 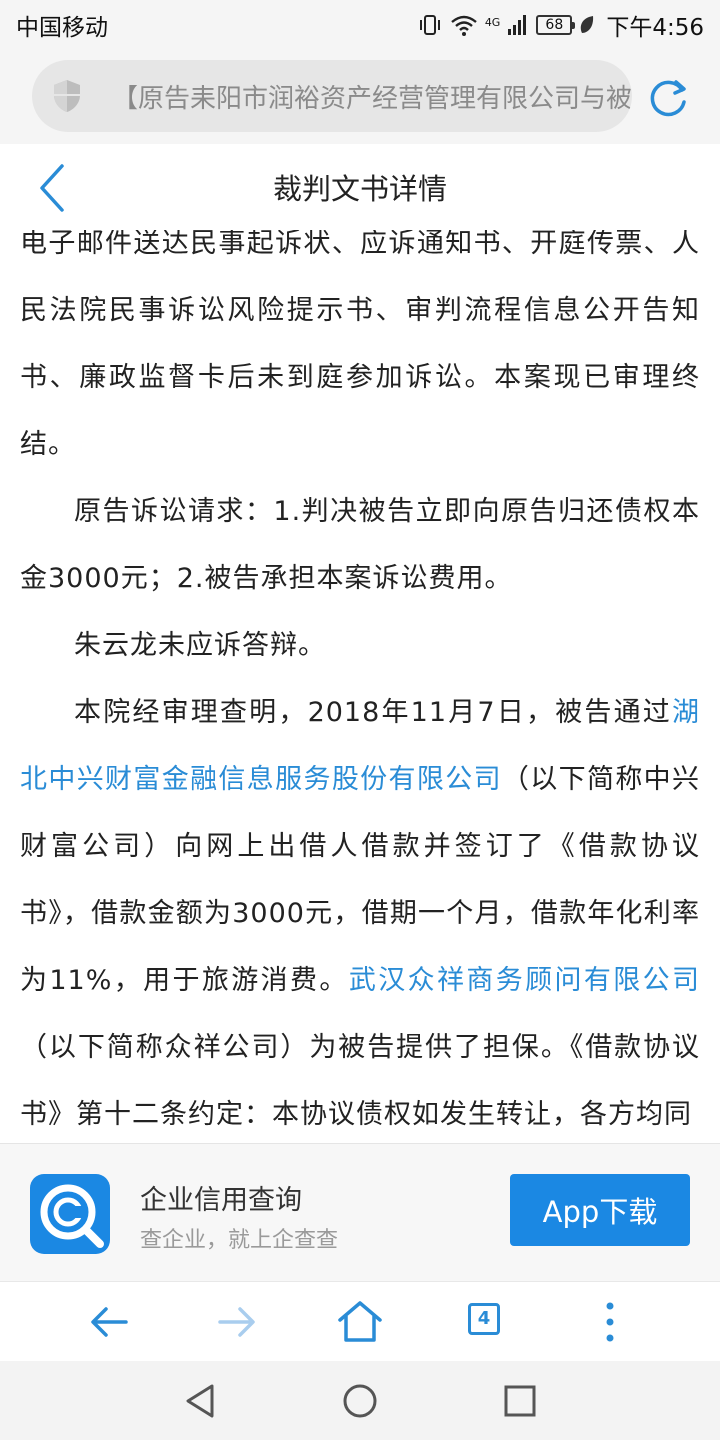 I want to click on wifi-icon, so click(x=464, y=25).